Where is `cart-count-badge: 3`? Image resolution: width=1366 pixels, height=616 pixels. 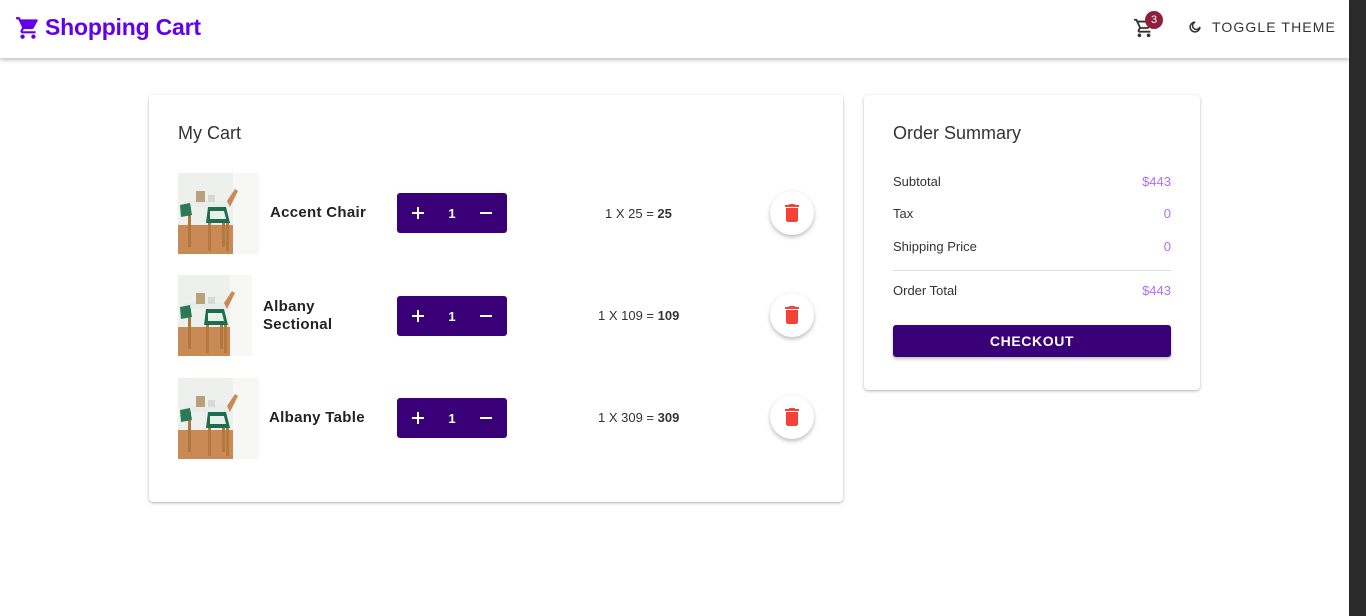
cart-count-badge: 3 is located at coordinates (1154, 20).